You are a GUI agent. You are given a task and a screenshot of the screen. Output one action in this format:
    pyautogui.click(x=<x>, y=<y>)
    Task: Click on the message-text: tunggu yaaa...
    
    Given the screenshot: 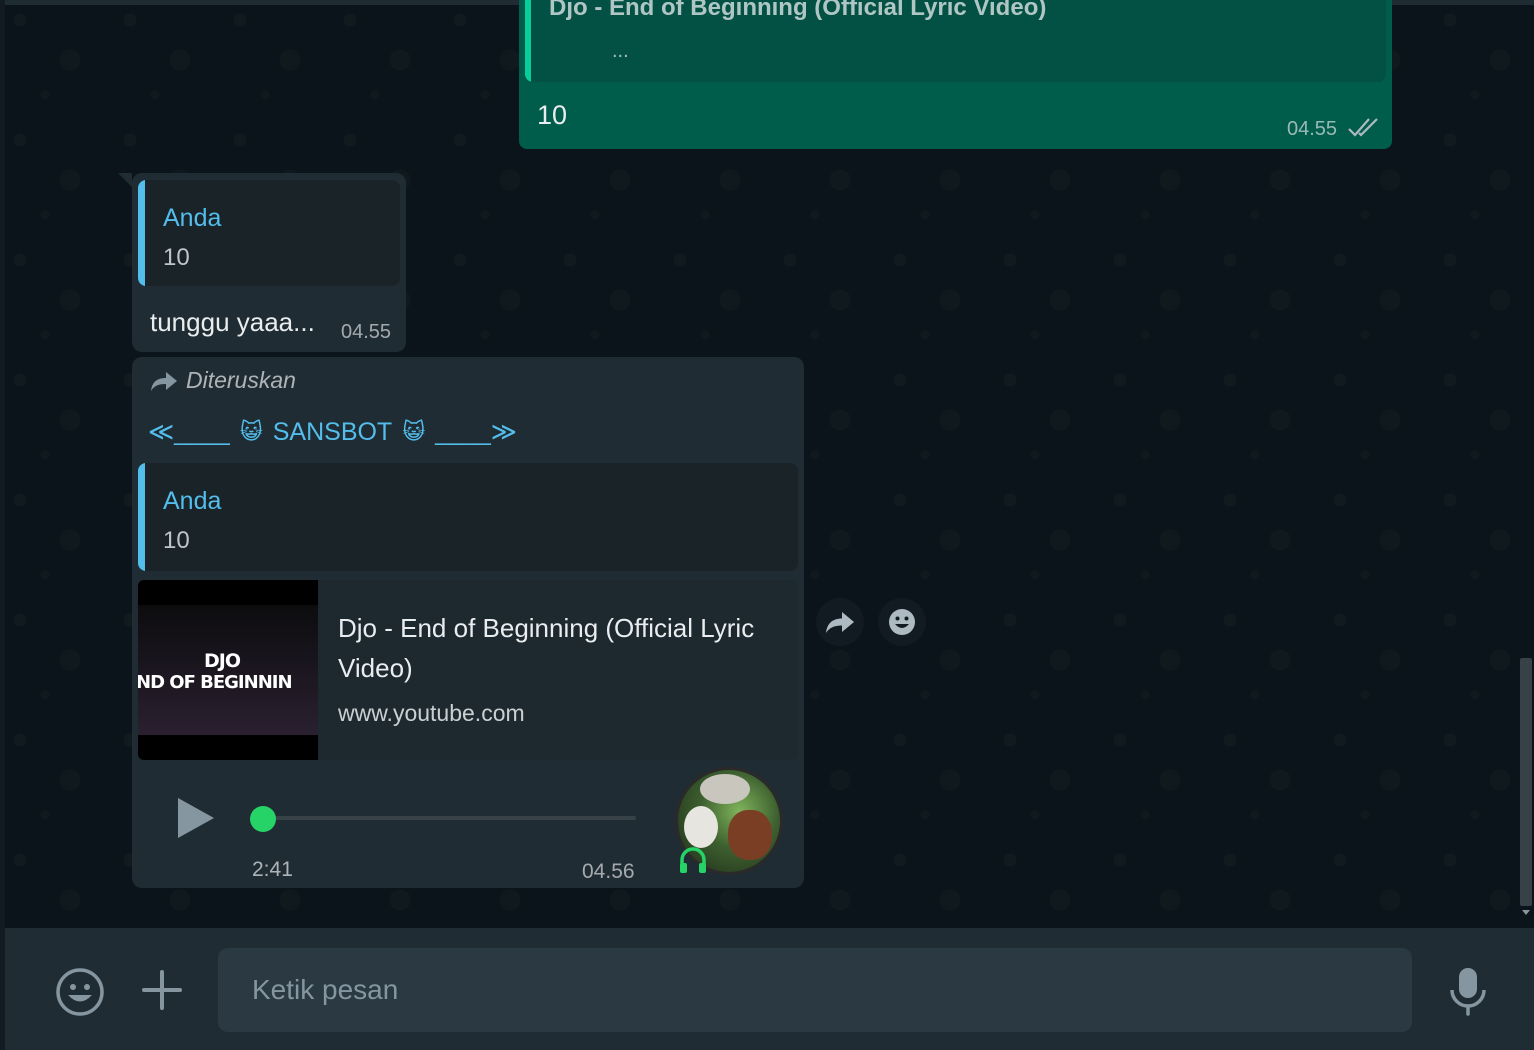 What is the action you would take?
    pyautogui.click(x=232, y=322)
    